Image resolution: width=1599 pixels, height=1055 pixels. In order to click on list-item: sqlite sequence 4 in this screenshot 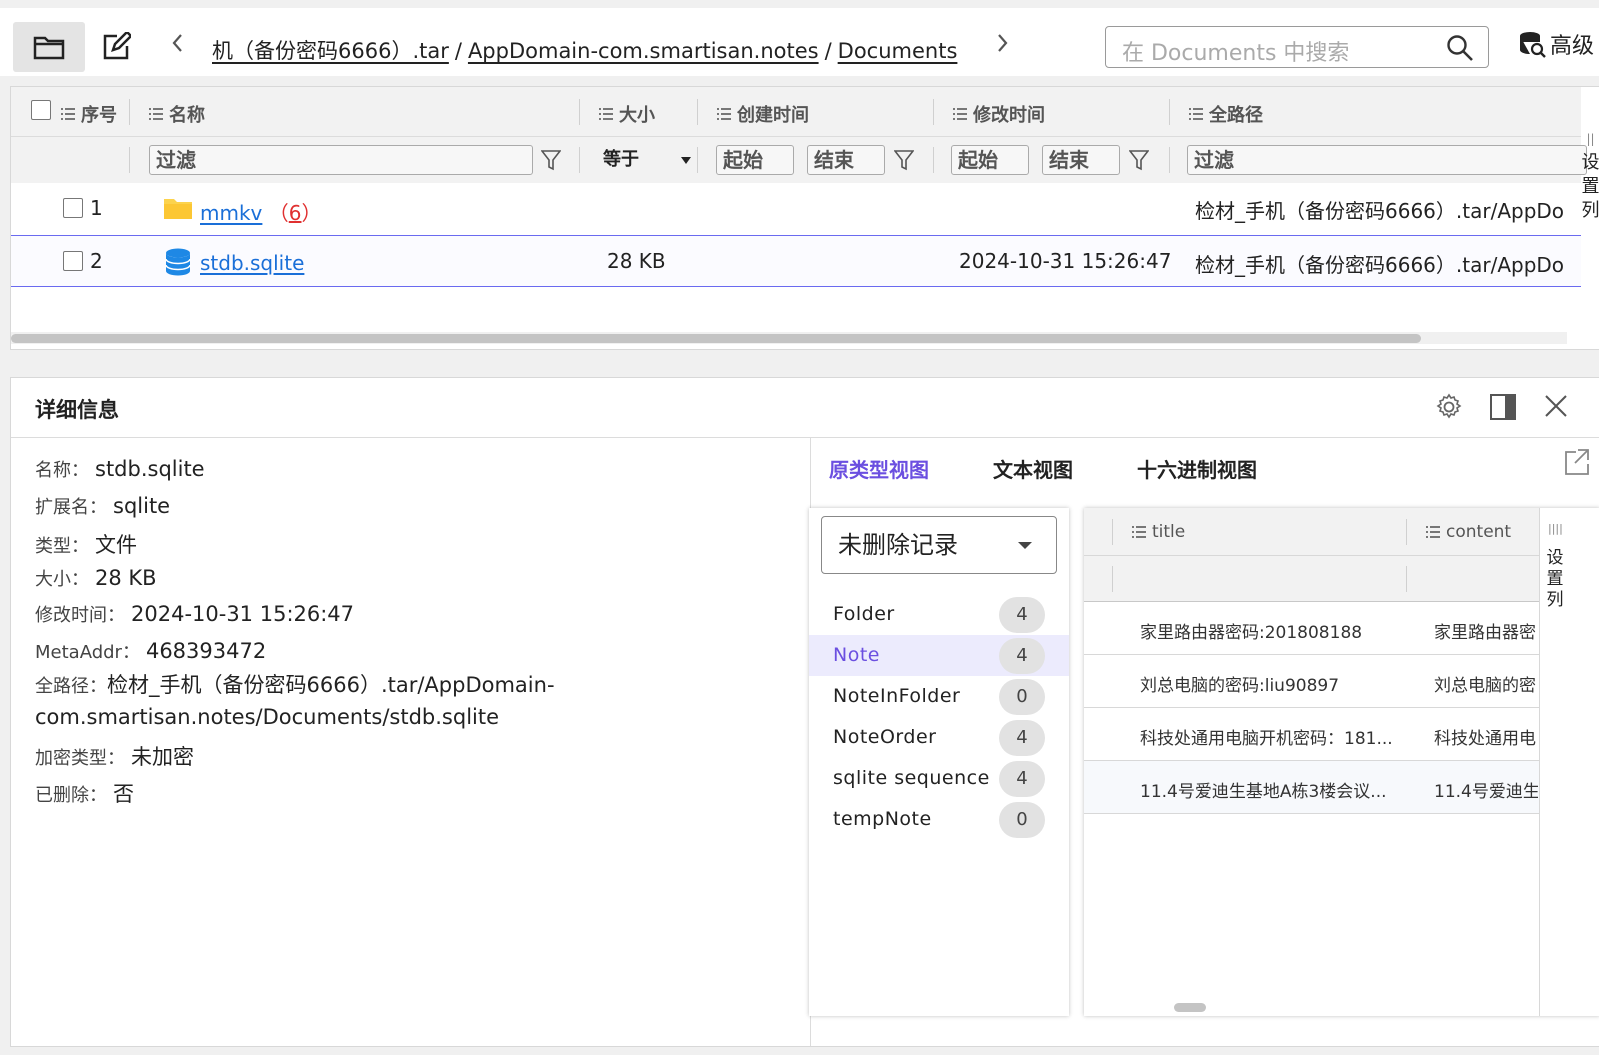, I will do `click(939, 778)`.